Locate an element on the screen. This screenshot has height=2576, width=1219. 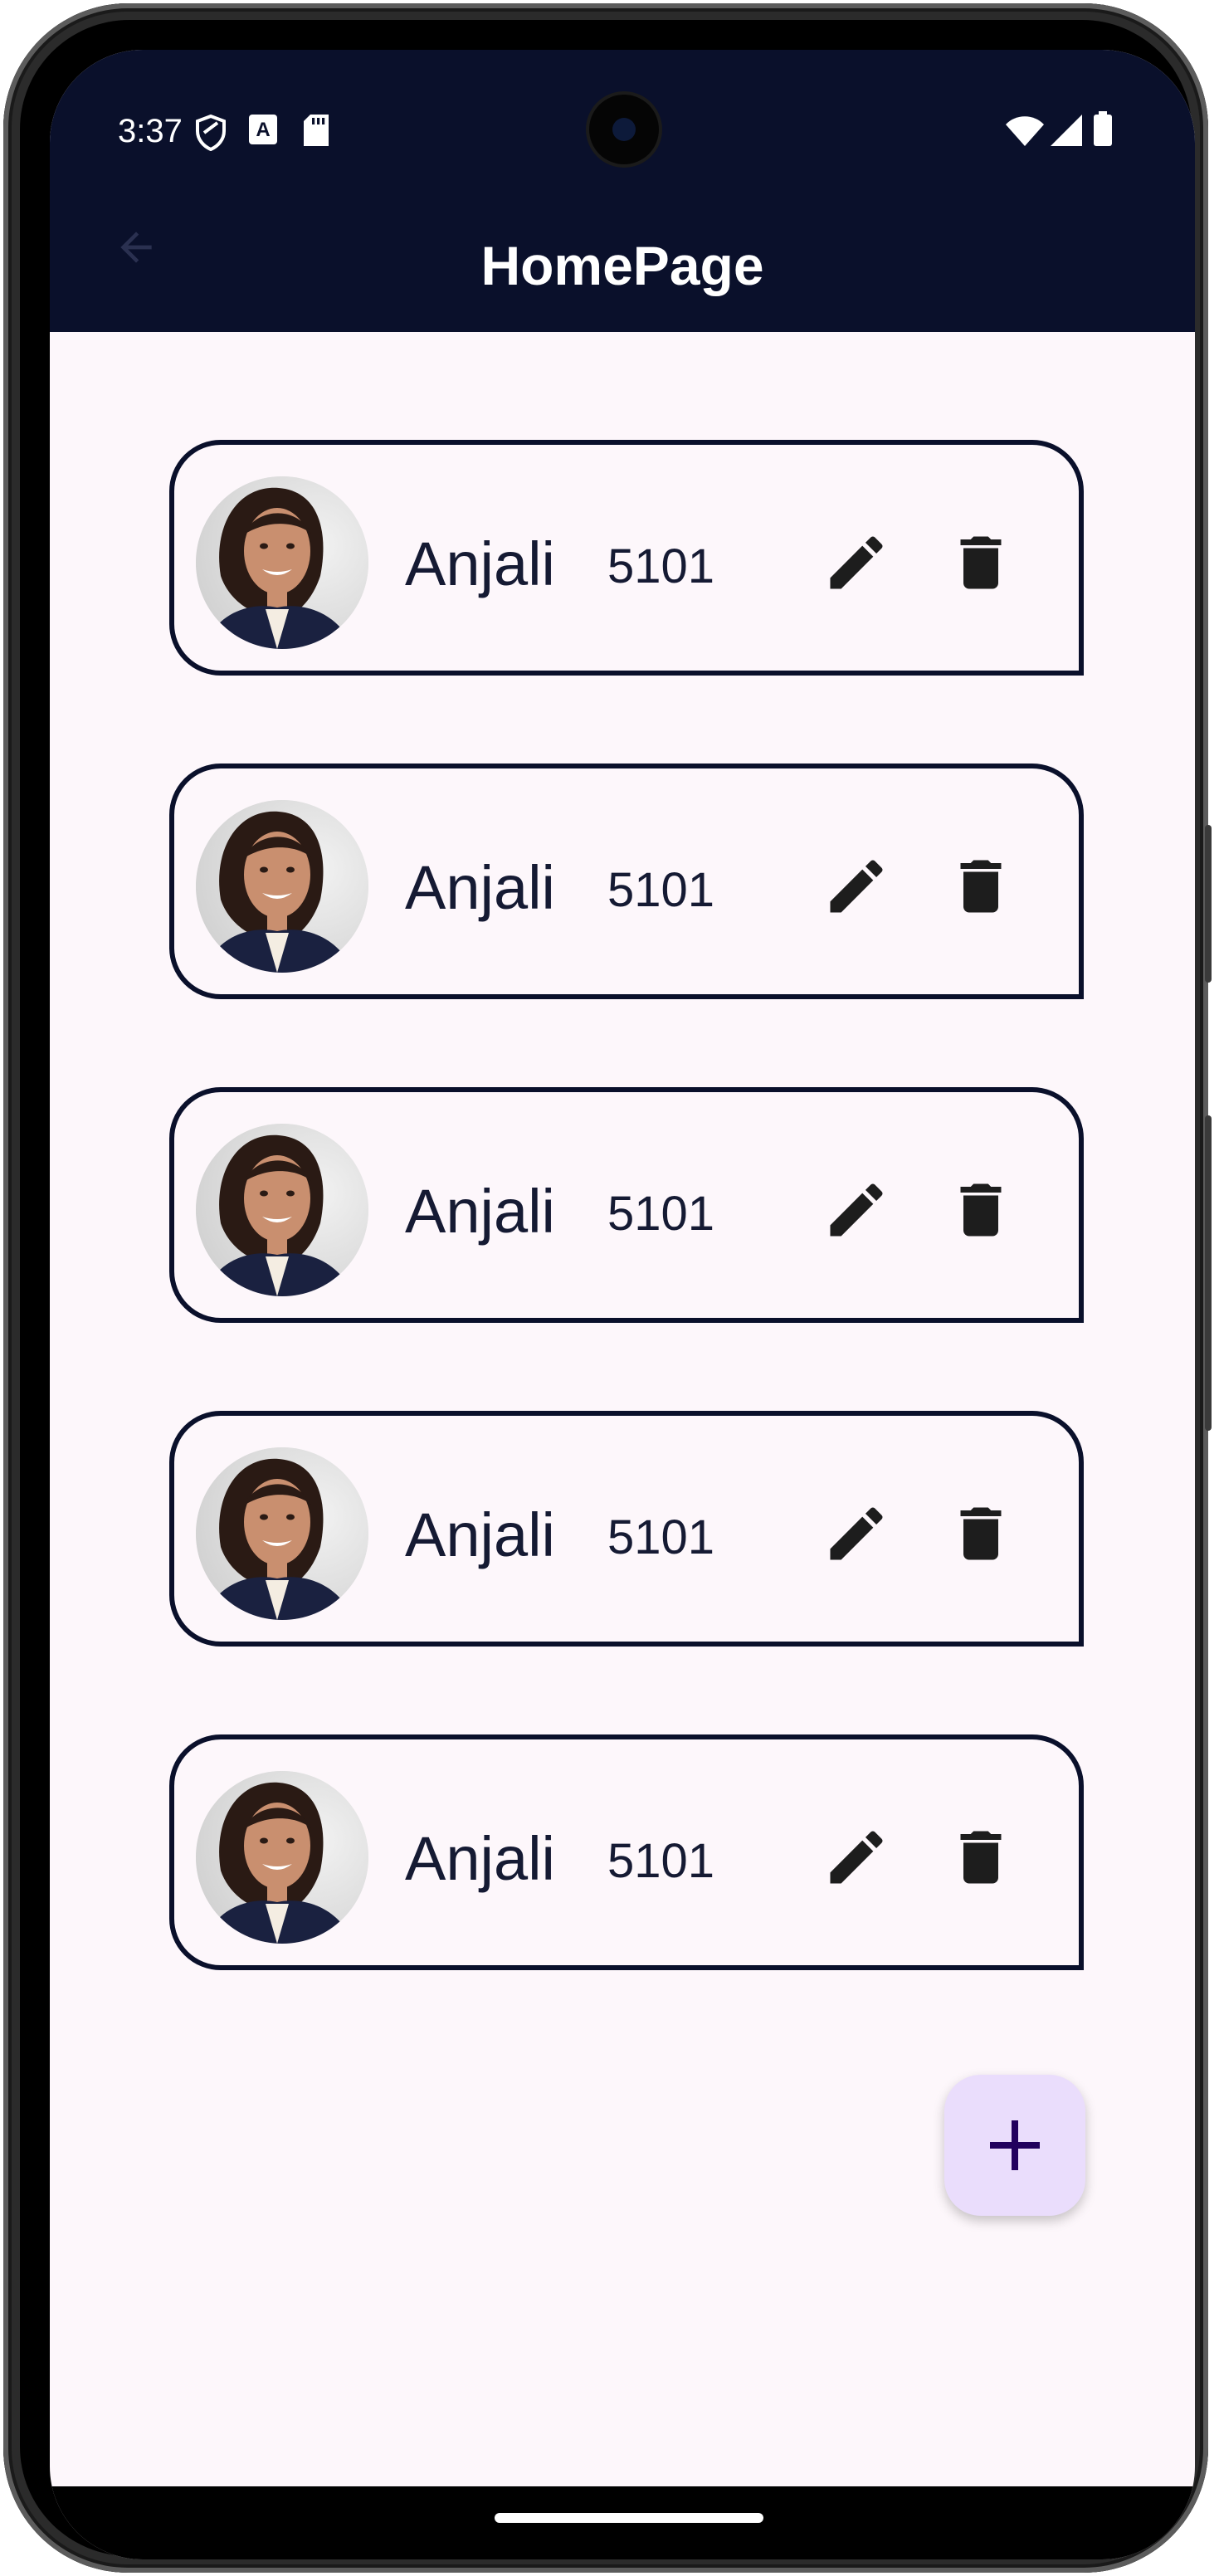
battery-icon is located at coordinates (1103, 131).